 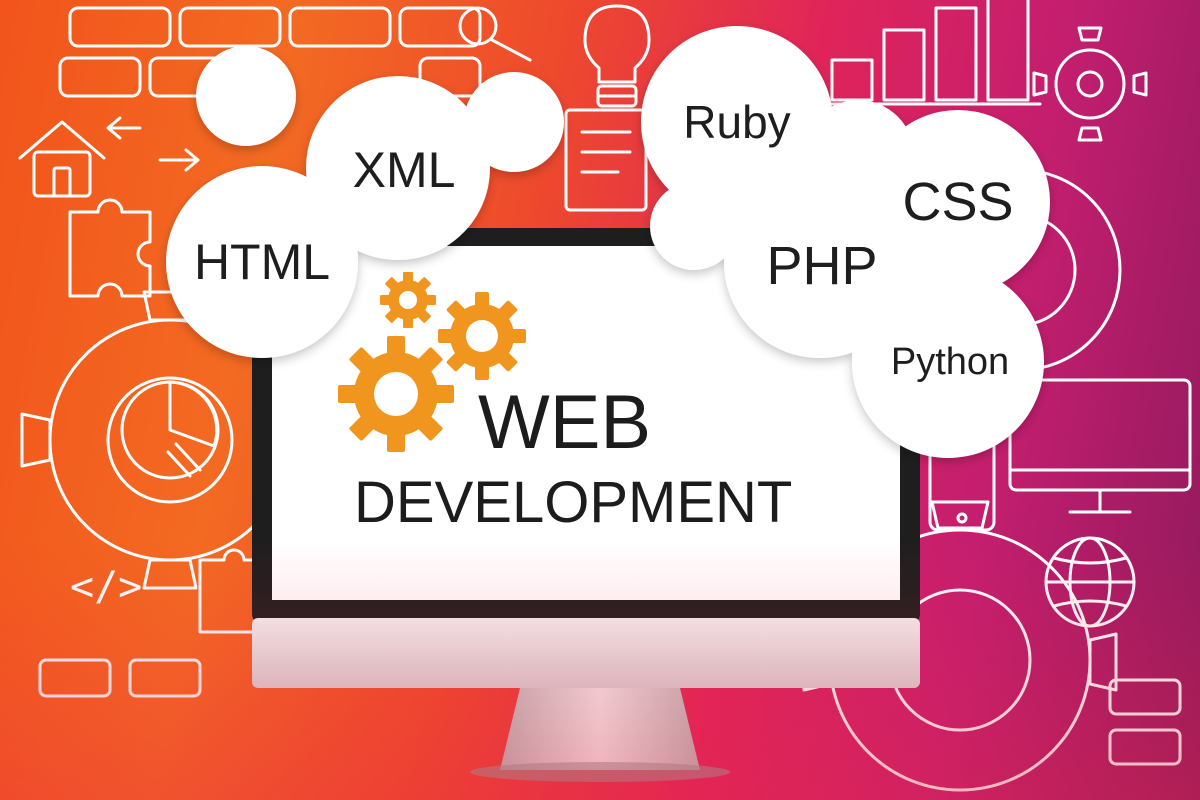 I want to click on xml-label: XML, so click(x=404, y=170).